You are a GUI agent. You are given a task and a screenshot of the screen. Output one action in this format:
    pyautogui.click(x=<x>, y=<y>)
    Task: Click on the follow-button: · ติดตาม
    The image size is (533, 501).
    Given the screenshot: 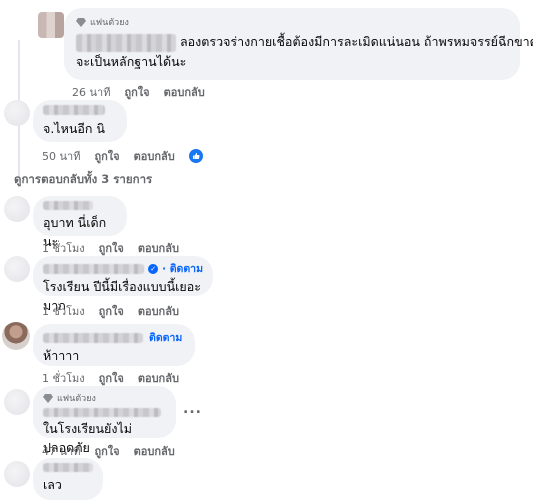 What is the action you would take?
    pyautogui.click(x=182, y=268)
    